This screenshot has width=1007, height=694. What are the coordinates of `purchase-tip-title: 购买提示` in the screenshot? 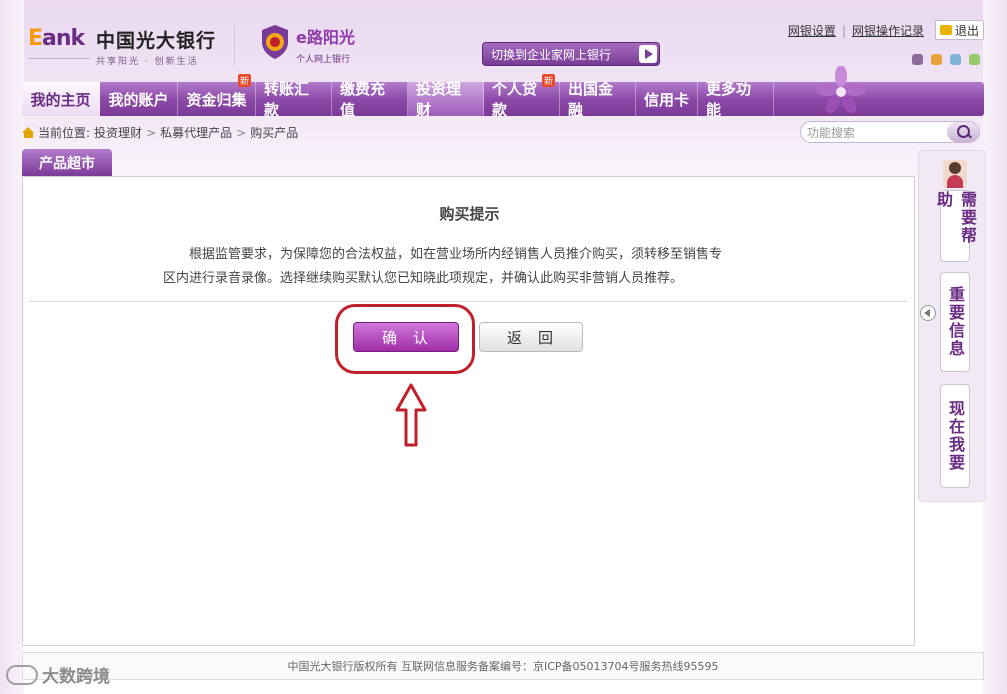 It's located at (469, 214).